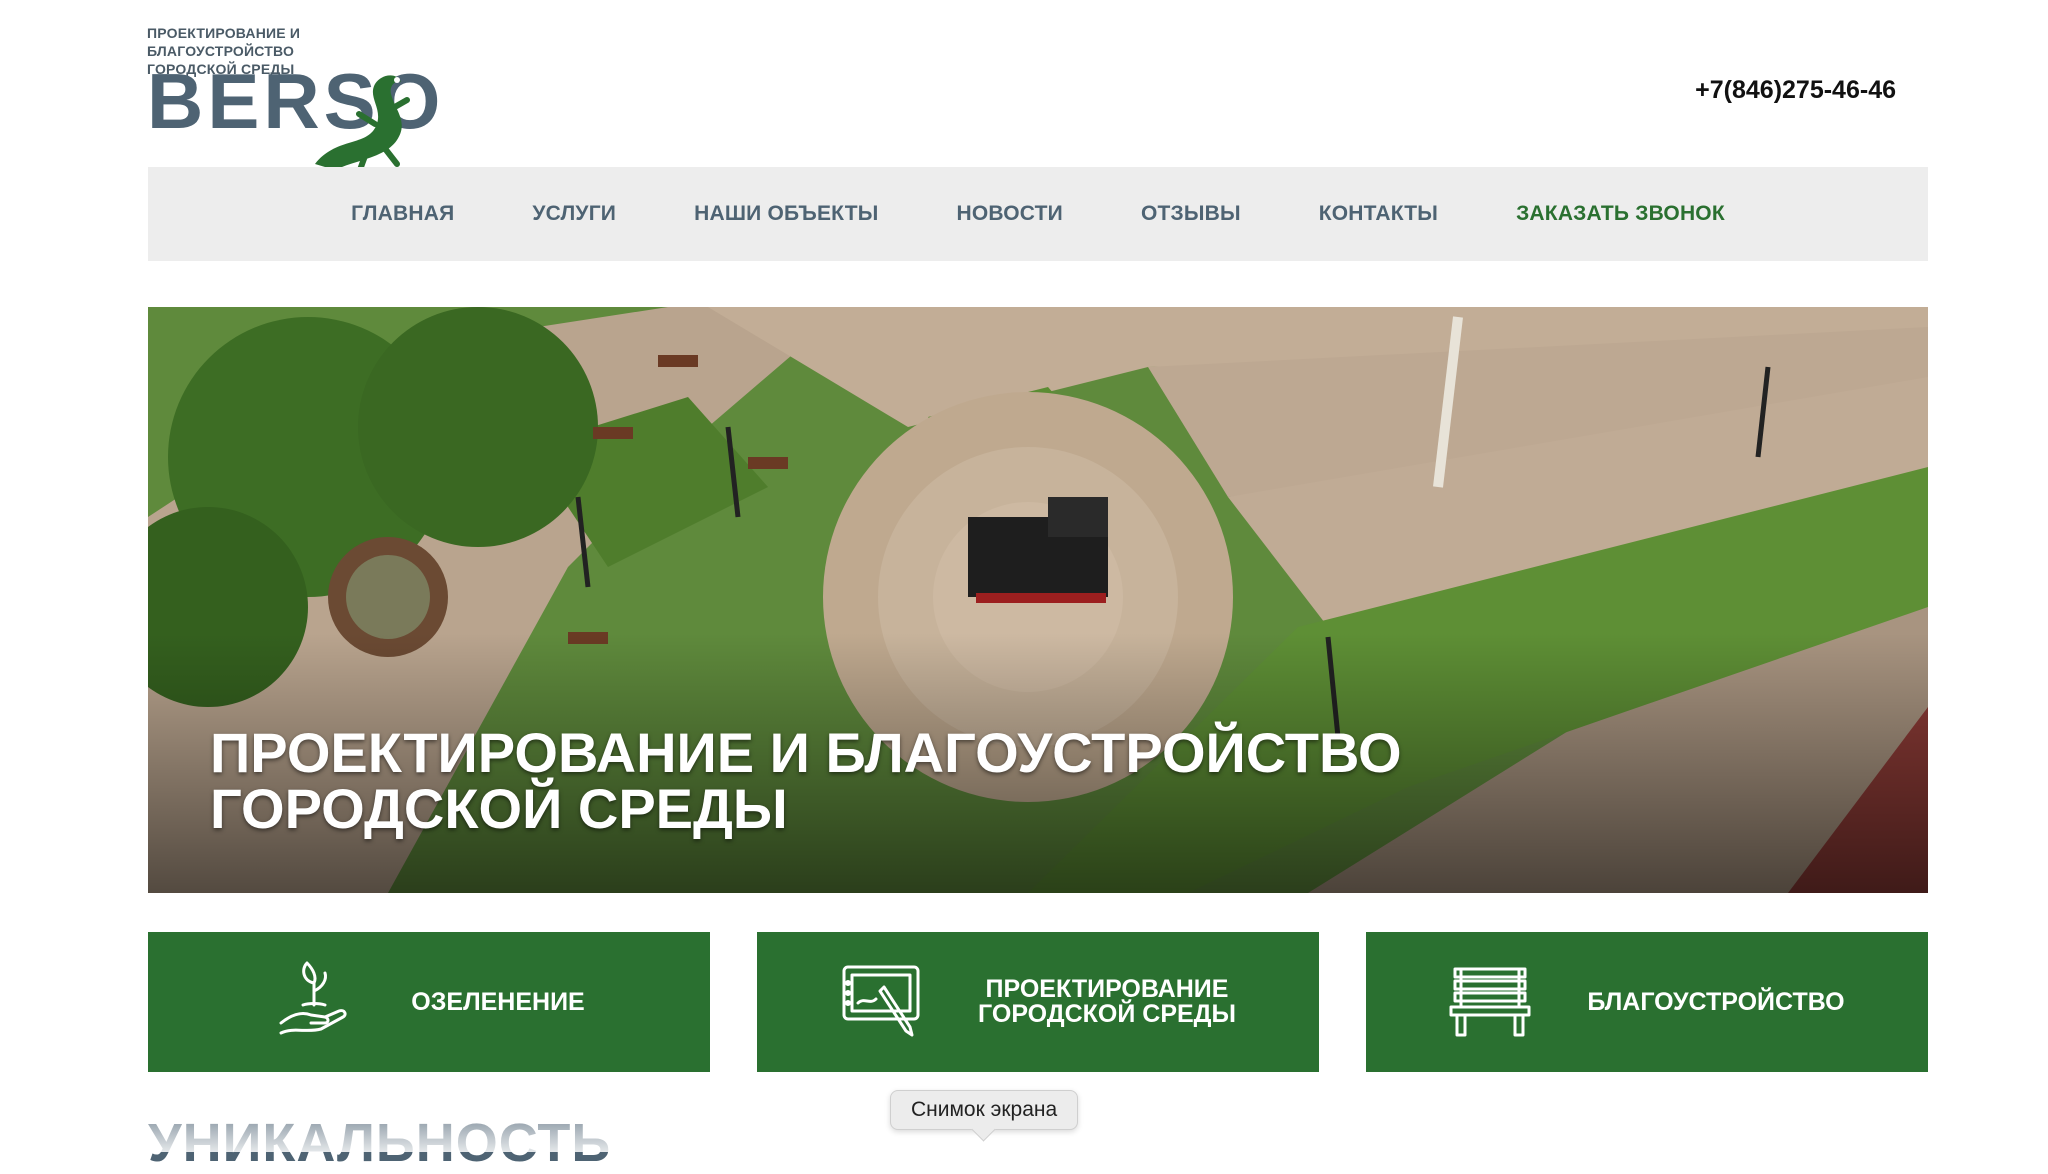 The height and width of the screenshot is (1174, 2048). I want to click on card-greening-label: Озеленение, so click(498, 1001).